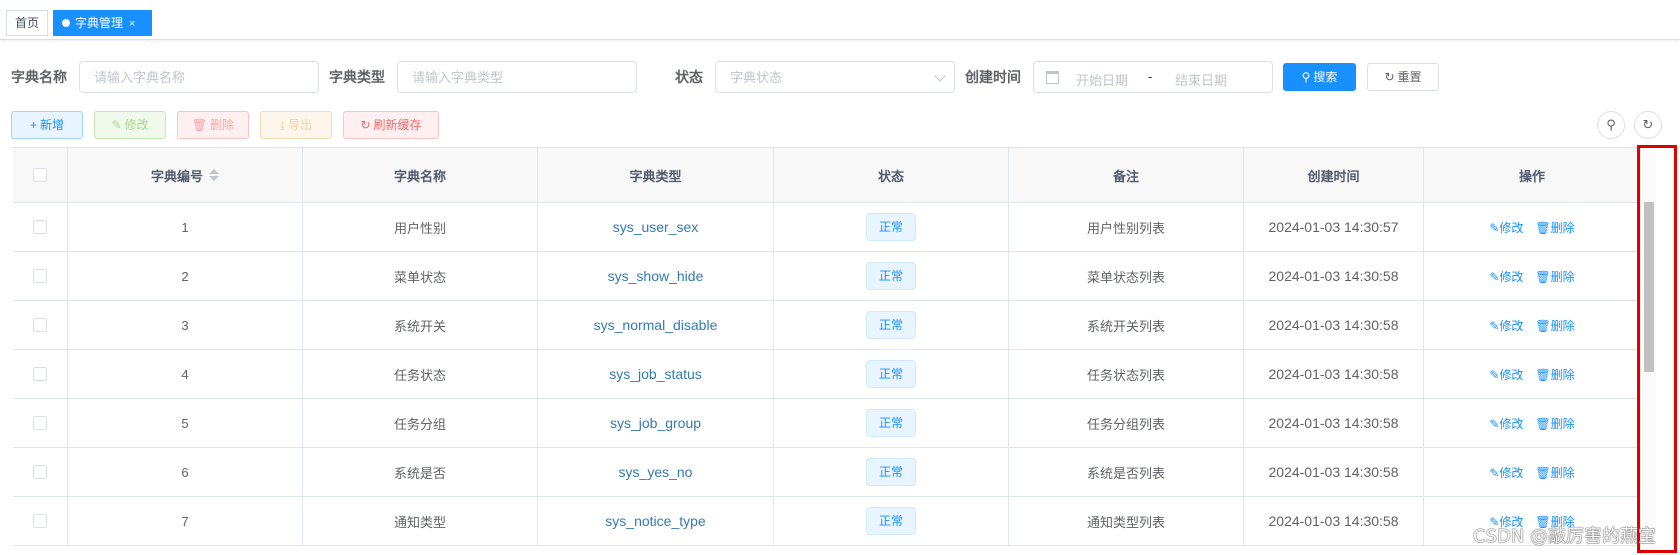 This screenshot has height=555, width=1680. I want to click on dict-type-link: sys_normal_disable, so click(656, 325).